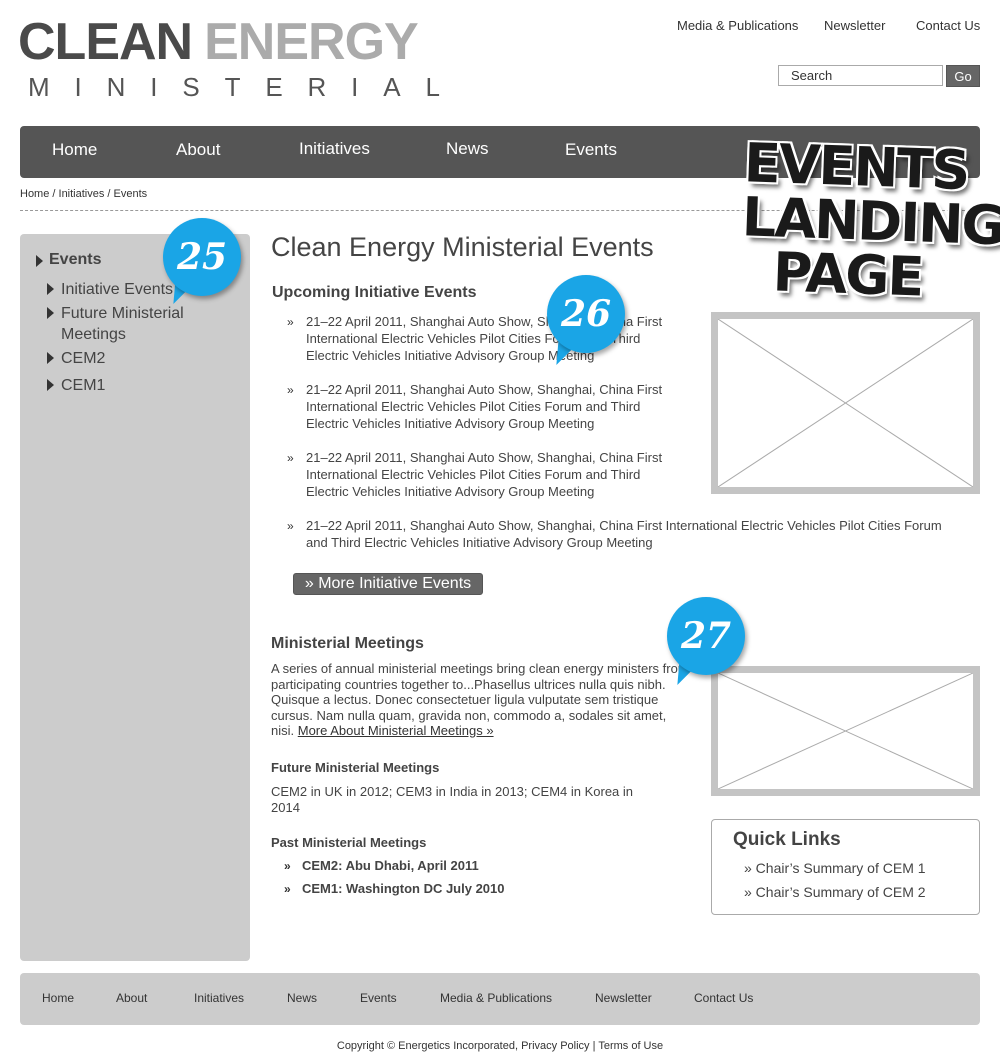  Describe the element at coordinates (835, 868) in the screenshot. I see `quick-link-item: » Chair’s Summary of CEM 1` at that location.